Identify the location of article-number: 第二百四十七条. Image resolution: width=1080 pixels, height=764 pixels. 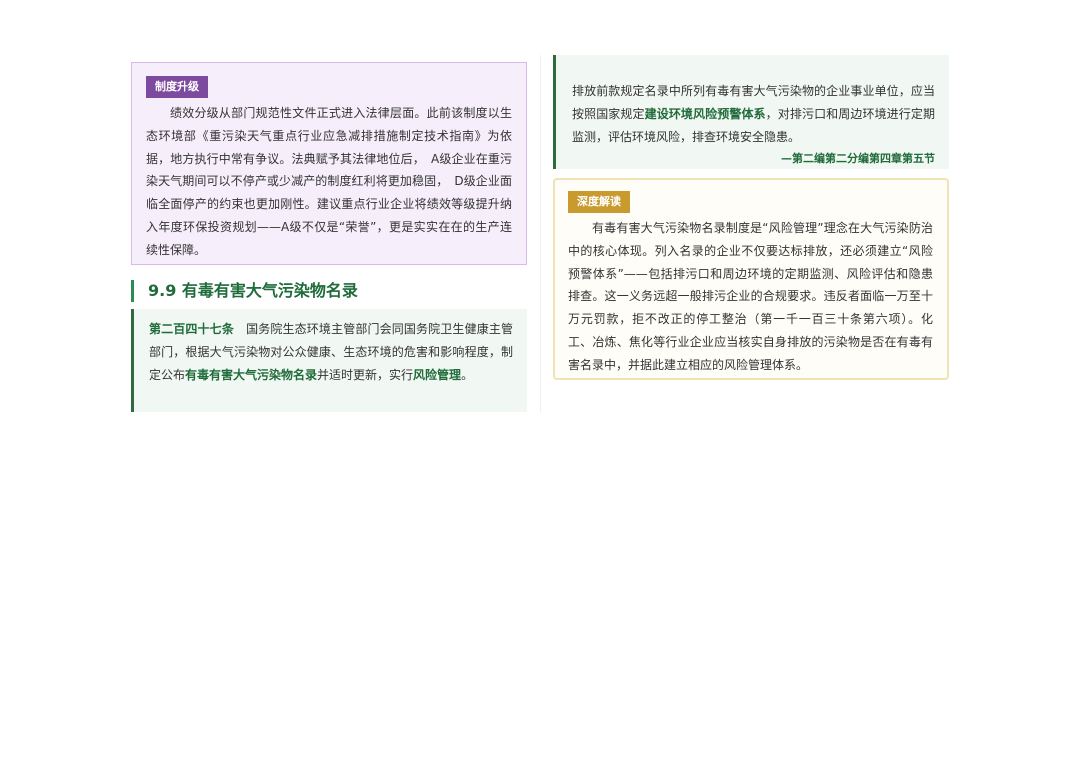
(191, 329).